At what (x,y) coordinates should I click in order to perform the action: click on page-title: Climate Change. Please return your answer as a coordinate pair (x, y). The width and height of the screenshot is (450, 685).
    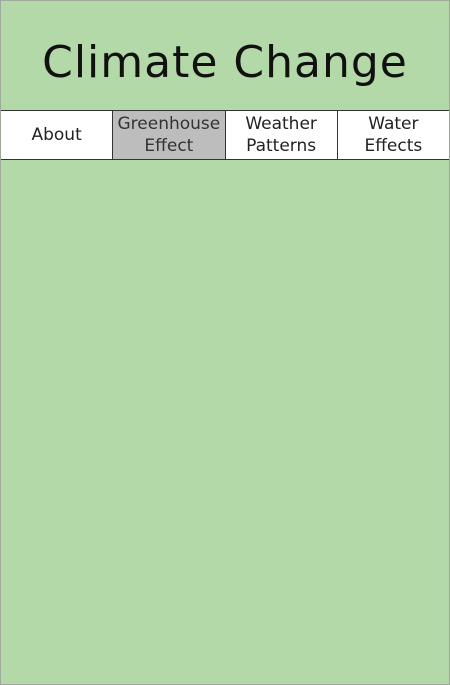
    Looking at the image, I should click on (225, 62).